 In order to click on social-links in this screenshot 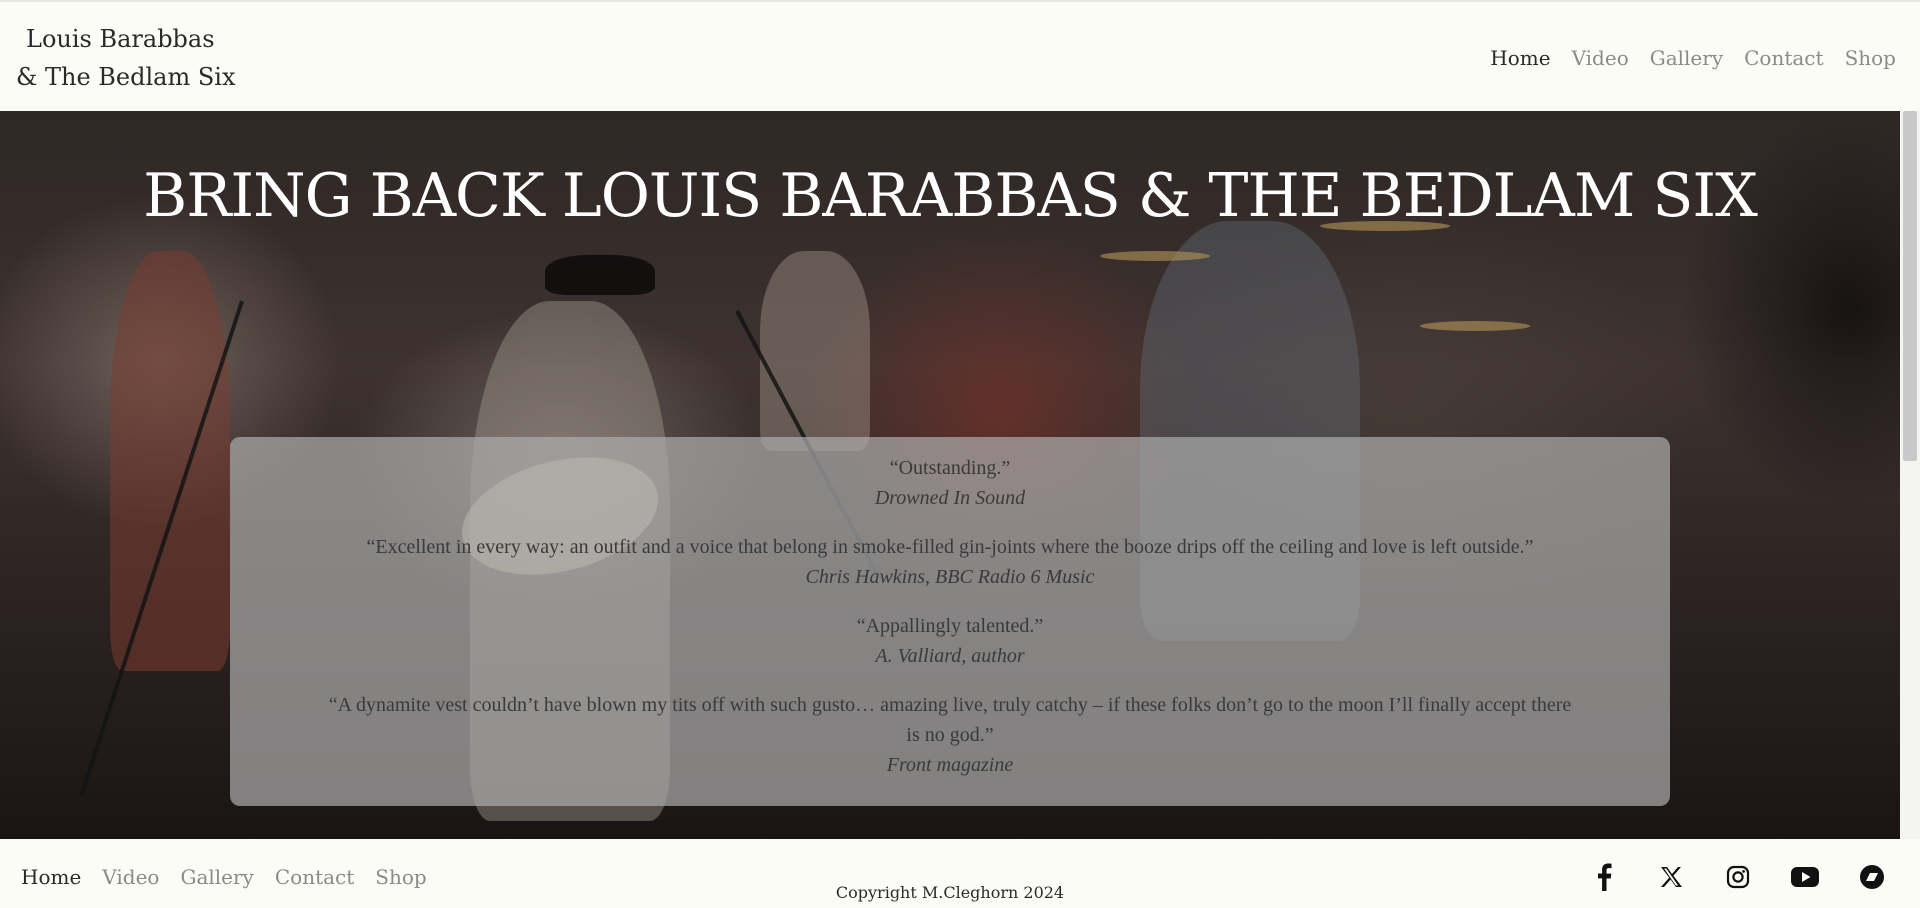, I will do `click(1724, 877)`.